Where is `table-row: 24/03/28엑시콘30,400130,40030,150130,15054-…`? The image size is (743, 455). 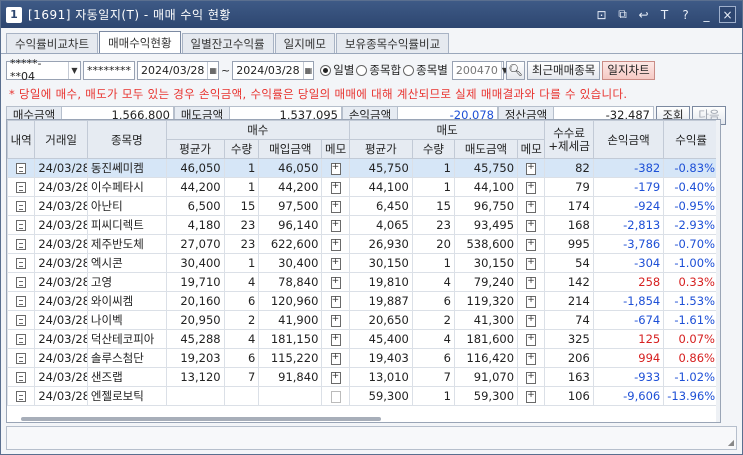 table-row: 24/03/28엑시콘30,400130,40030,150130,15054-… is located at coordinates (363, 263).